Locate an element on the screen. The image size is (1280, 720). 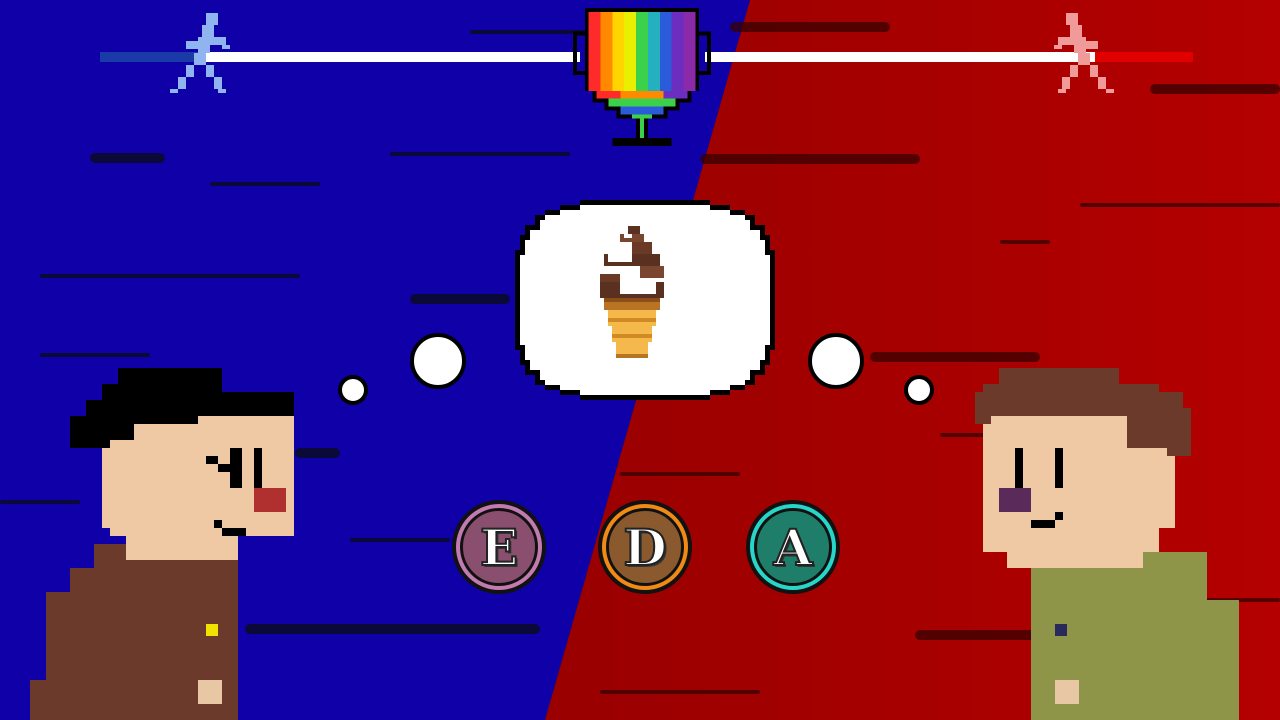
left-player-character is located at coordinates (162, 544).